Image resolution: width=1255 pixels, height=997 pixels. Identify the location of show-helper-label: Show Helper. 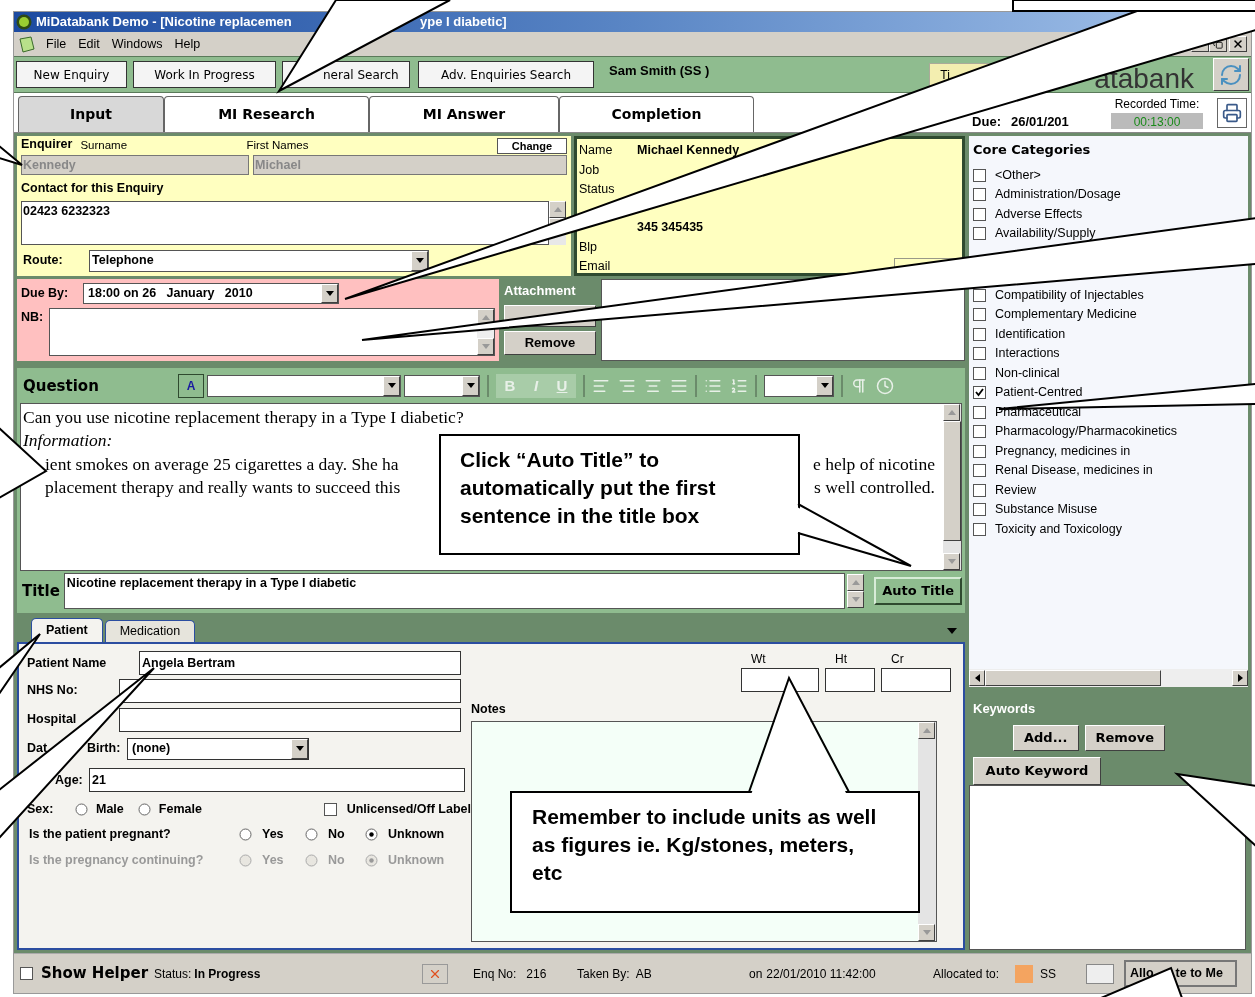
(97, 973).